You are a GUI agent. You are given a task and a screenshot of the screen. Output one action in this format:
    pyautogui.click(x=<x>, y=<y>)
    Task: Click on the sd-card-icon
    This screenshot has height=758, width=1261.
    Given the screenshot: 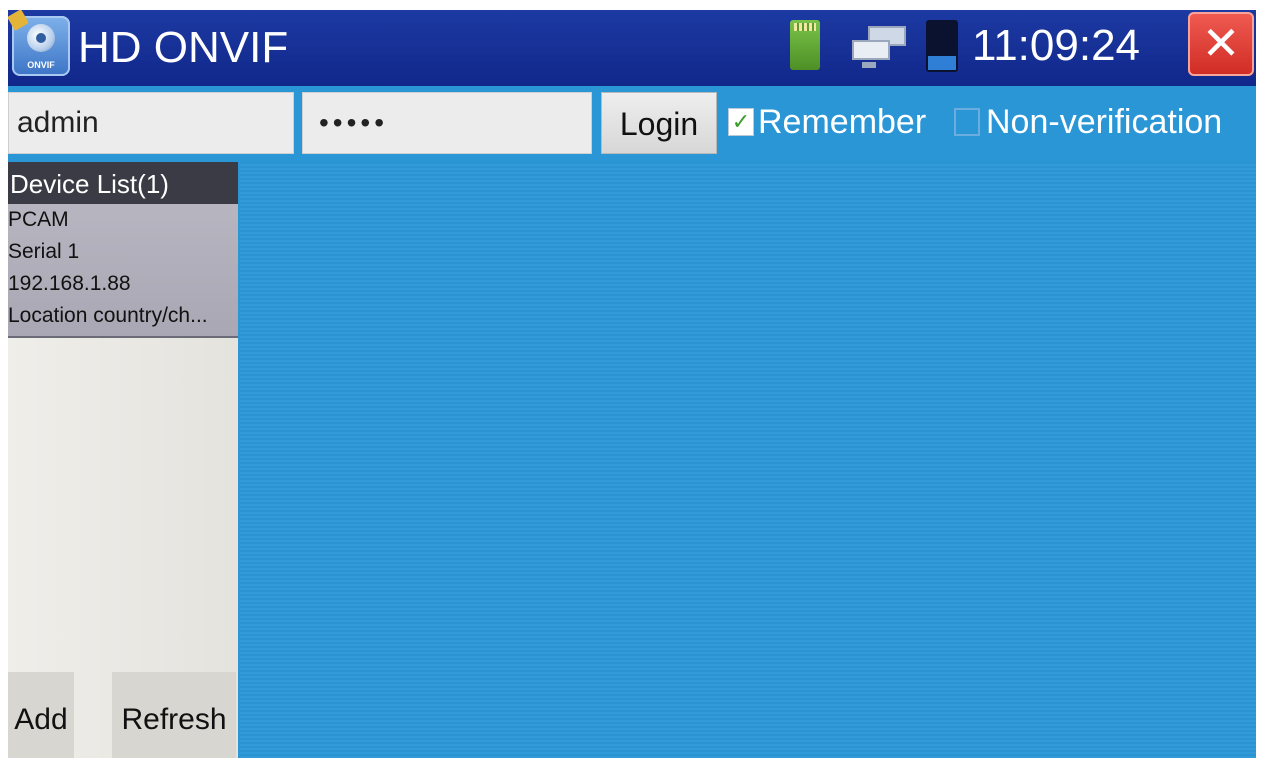 What is the action you would take?
    pyautogui.click(x=805, y=45)
    